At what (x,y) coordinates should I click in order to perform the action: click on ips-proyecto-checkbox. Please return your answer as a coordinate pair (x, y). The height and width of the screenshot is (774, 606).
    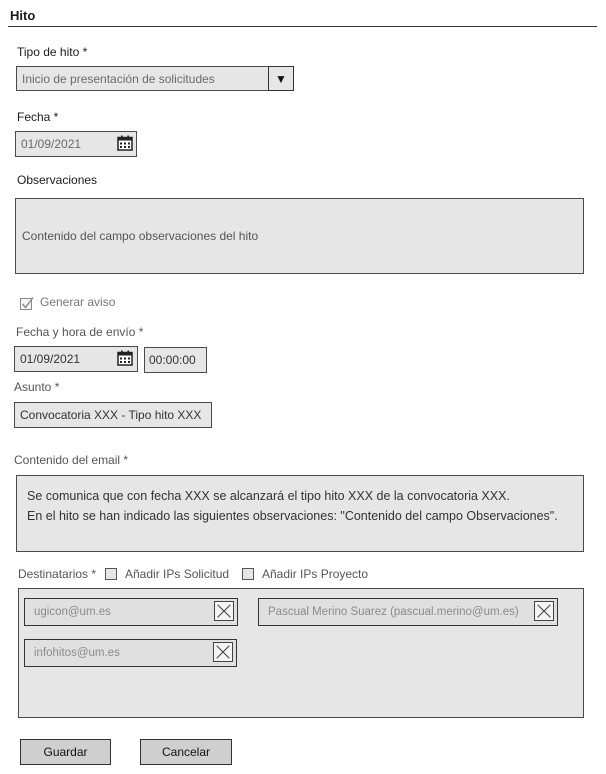
    Looking at the image, I should click on (248, 574).